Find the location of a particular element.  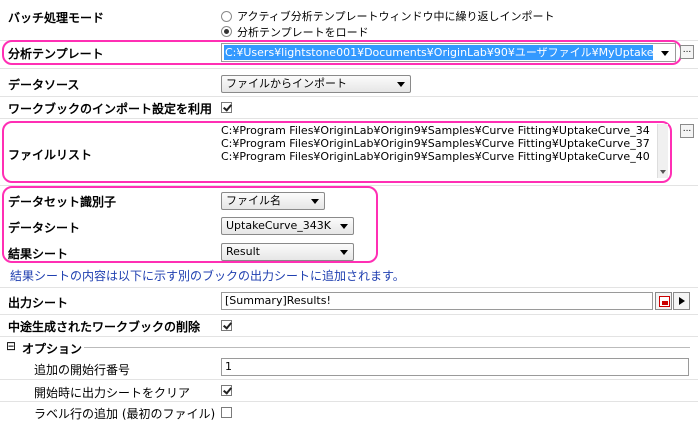

use-workbook-import-label: ワークブックのインポート設定を利用 is located at coordinates (110, 109).